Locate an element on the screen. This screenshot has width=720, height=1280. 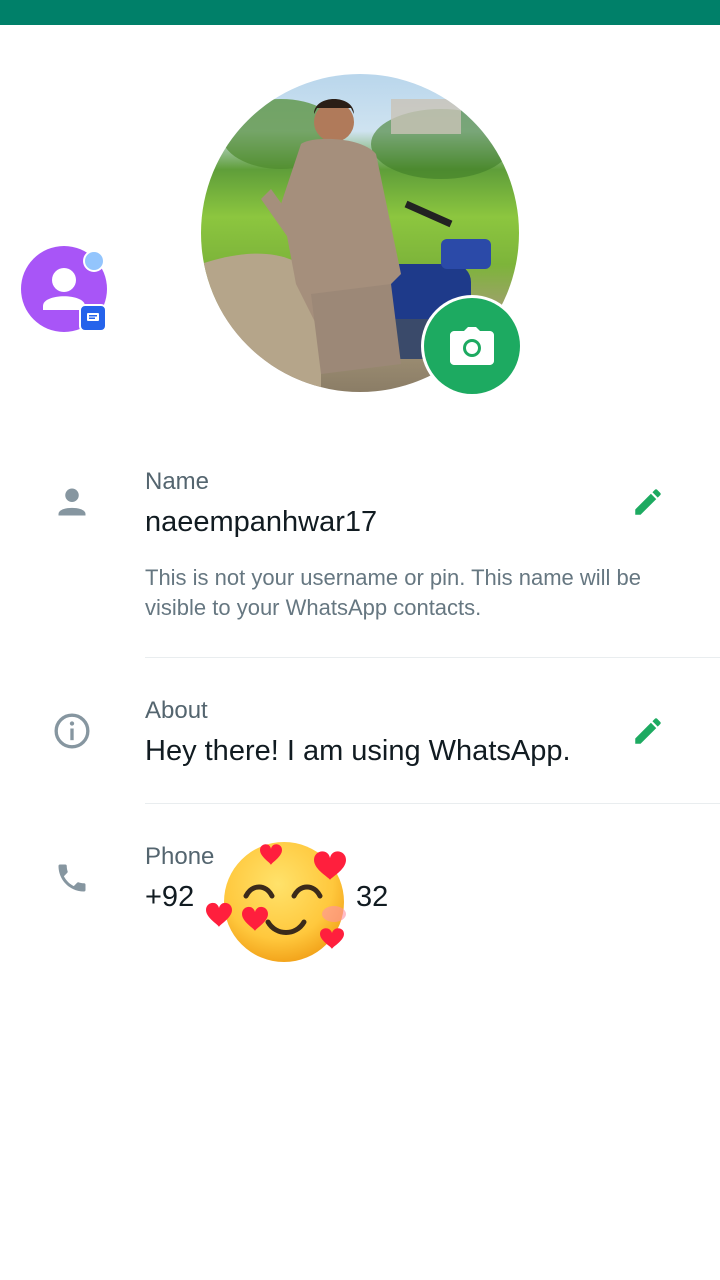
message-badge-icon is located at coordinates (93, 318).